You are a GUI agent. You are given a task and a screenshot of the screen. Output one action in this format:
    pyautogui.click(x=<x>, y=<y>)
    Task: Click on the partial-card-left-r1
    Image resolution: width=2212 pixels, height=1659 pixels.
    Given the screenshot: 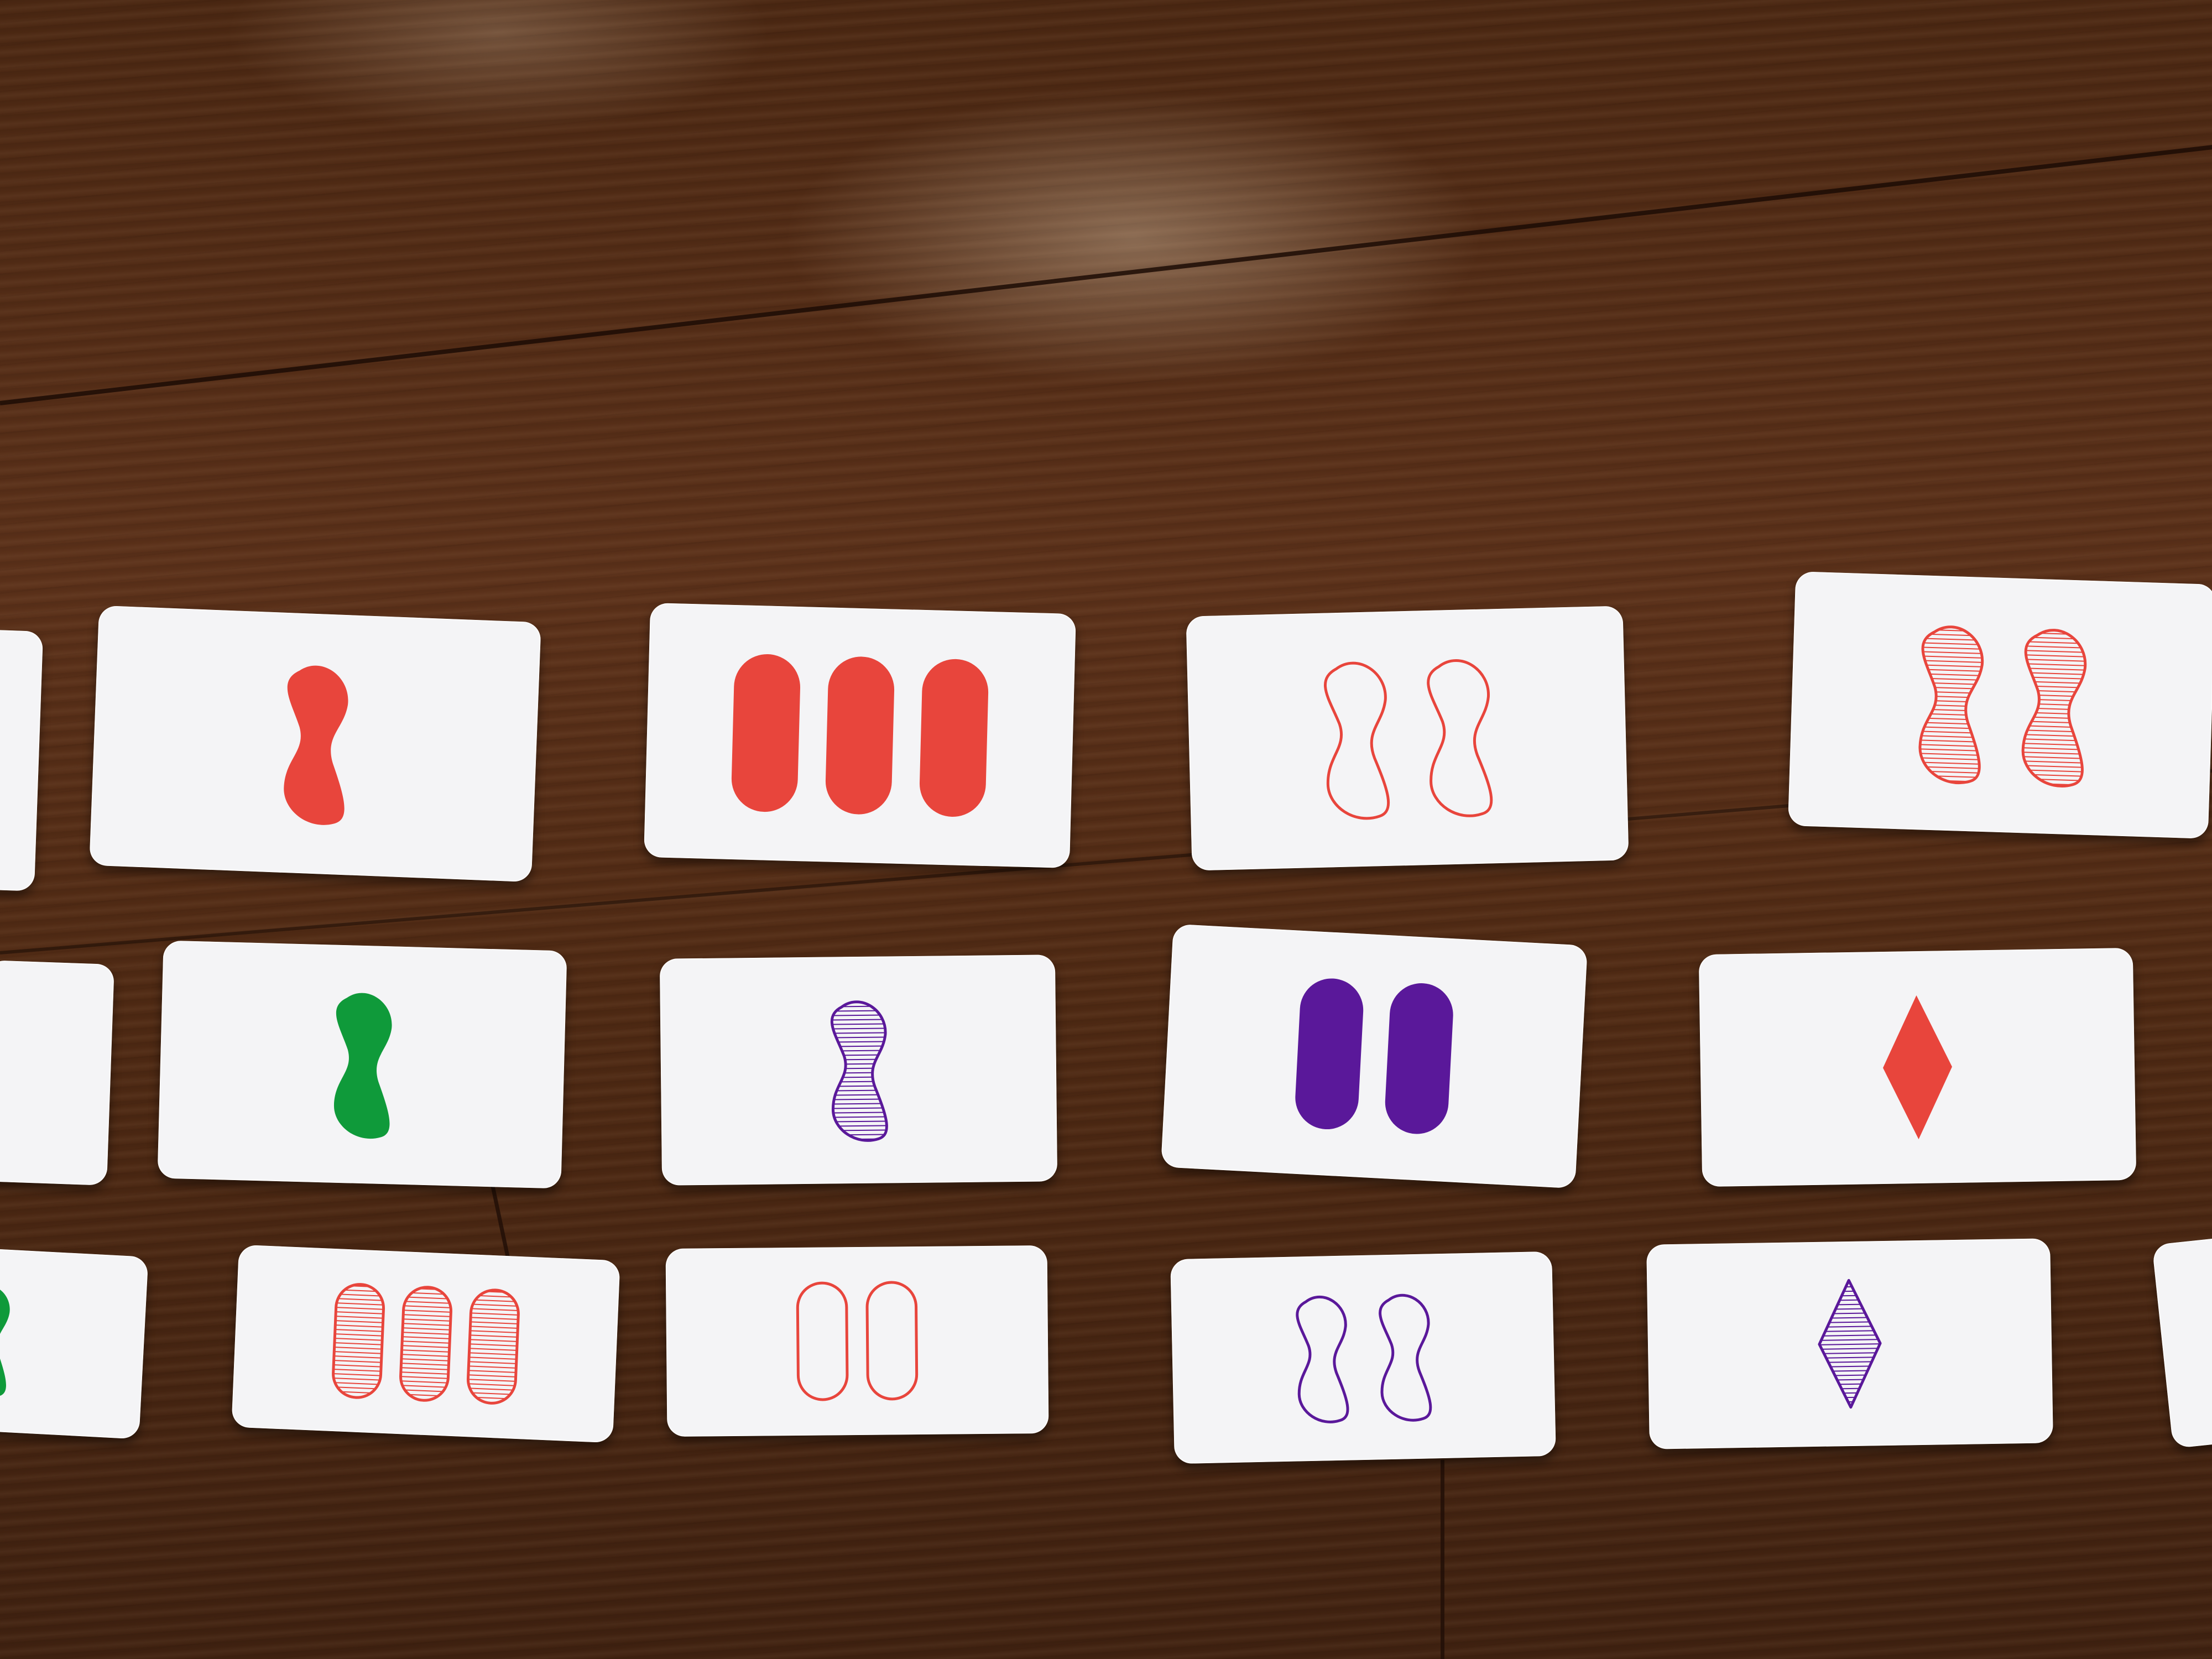 What is the action you would take?
    pyautogui.click(x=22, y=760)
    